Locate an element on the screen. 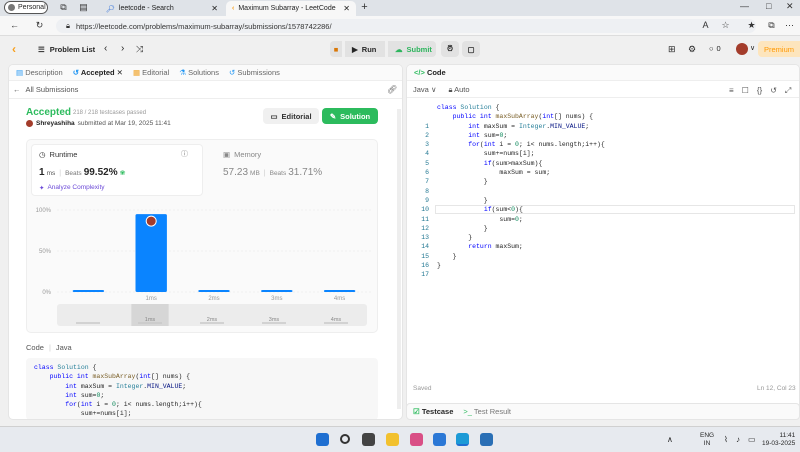 This screenshot has height=452, width=800. browser-tab: 🔎︎ leetcode - Search ✕ is located at coordinates (162, 8).